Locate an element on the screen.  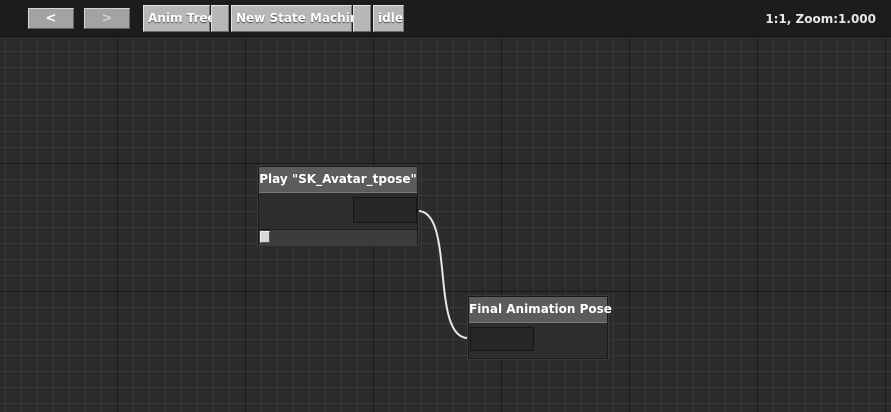
node-footer is located at coordinates (338, 237).